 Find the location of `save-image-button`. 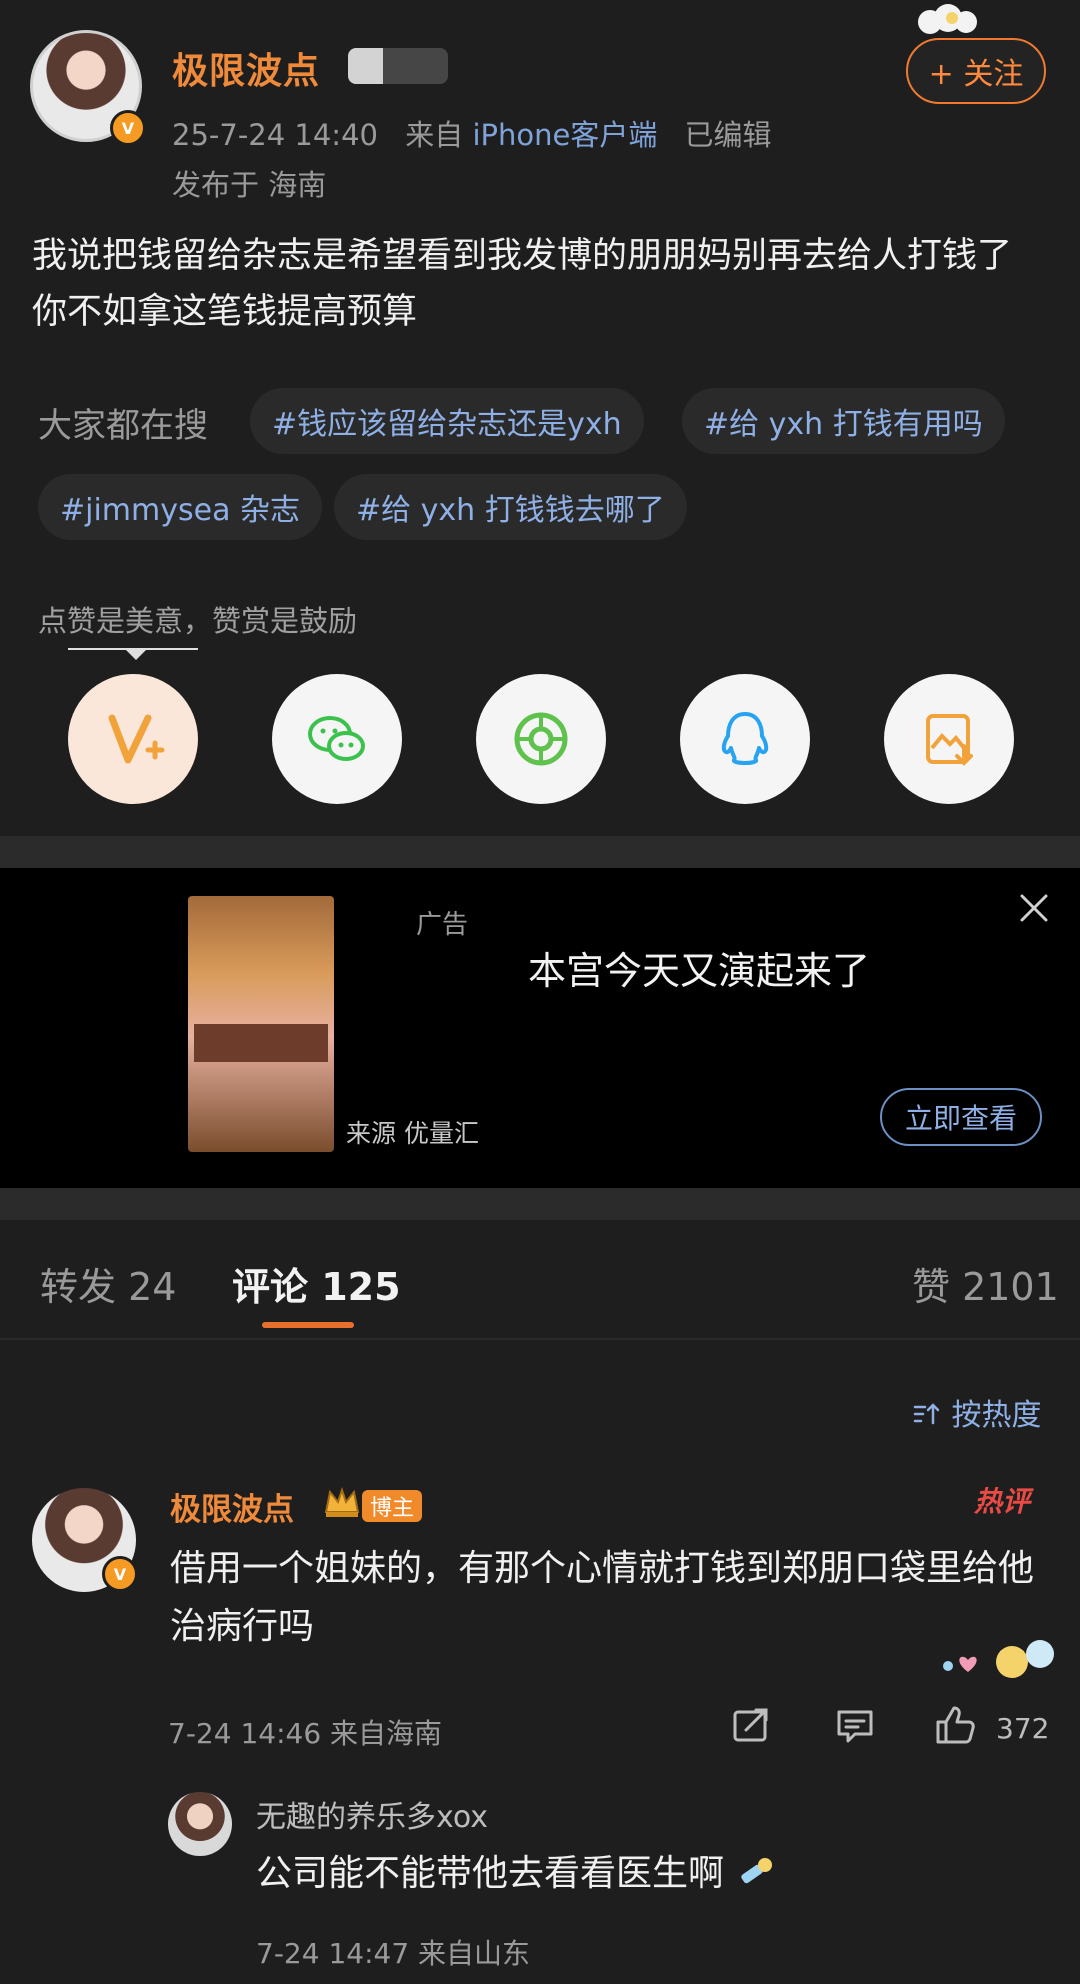

save-image-button is located at coordinates (949, 739).